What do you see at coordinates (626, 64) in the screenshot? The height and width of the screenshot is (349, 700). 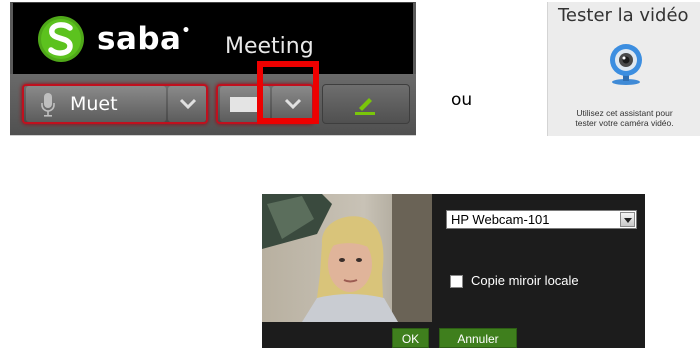 I see `webcam-icon` at bounding box center [626, 64].